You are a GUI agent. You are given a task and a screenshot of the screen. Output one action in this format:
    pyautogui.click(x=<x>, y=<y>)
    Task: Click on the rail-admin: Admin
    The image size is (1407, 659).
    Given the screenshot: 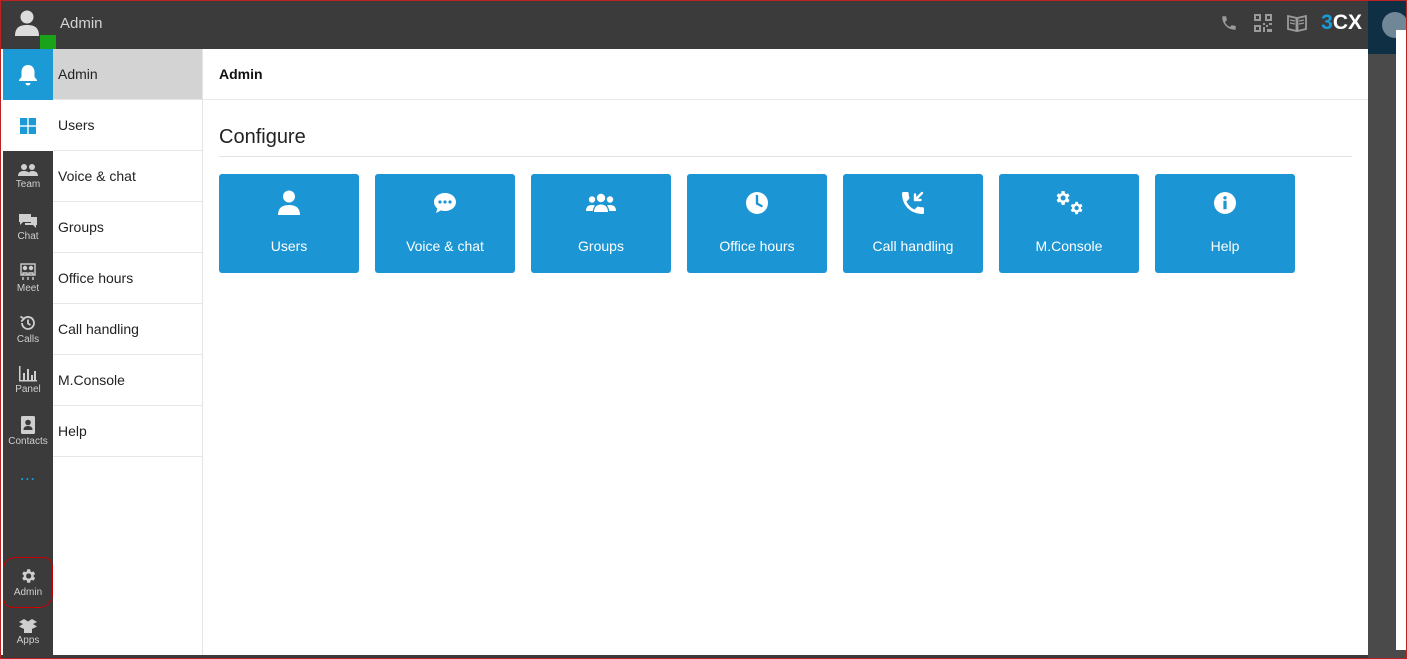 What is the action you would take?
    pyautogui.click(x=28, y=582)
    